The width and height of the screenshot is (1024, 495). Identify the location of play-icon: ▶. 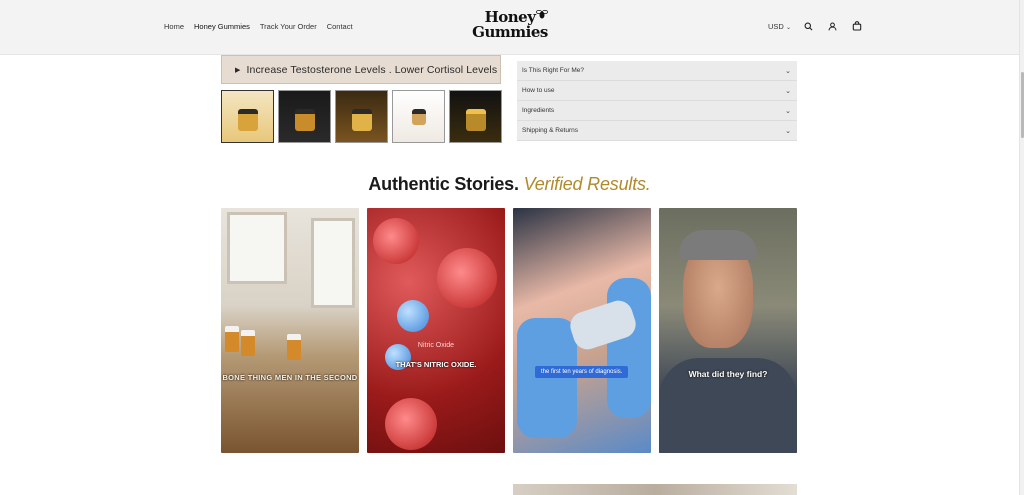
(238, 70).